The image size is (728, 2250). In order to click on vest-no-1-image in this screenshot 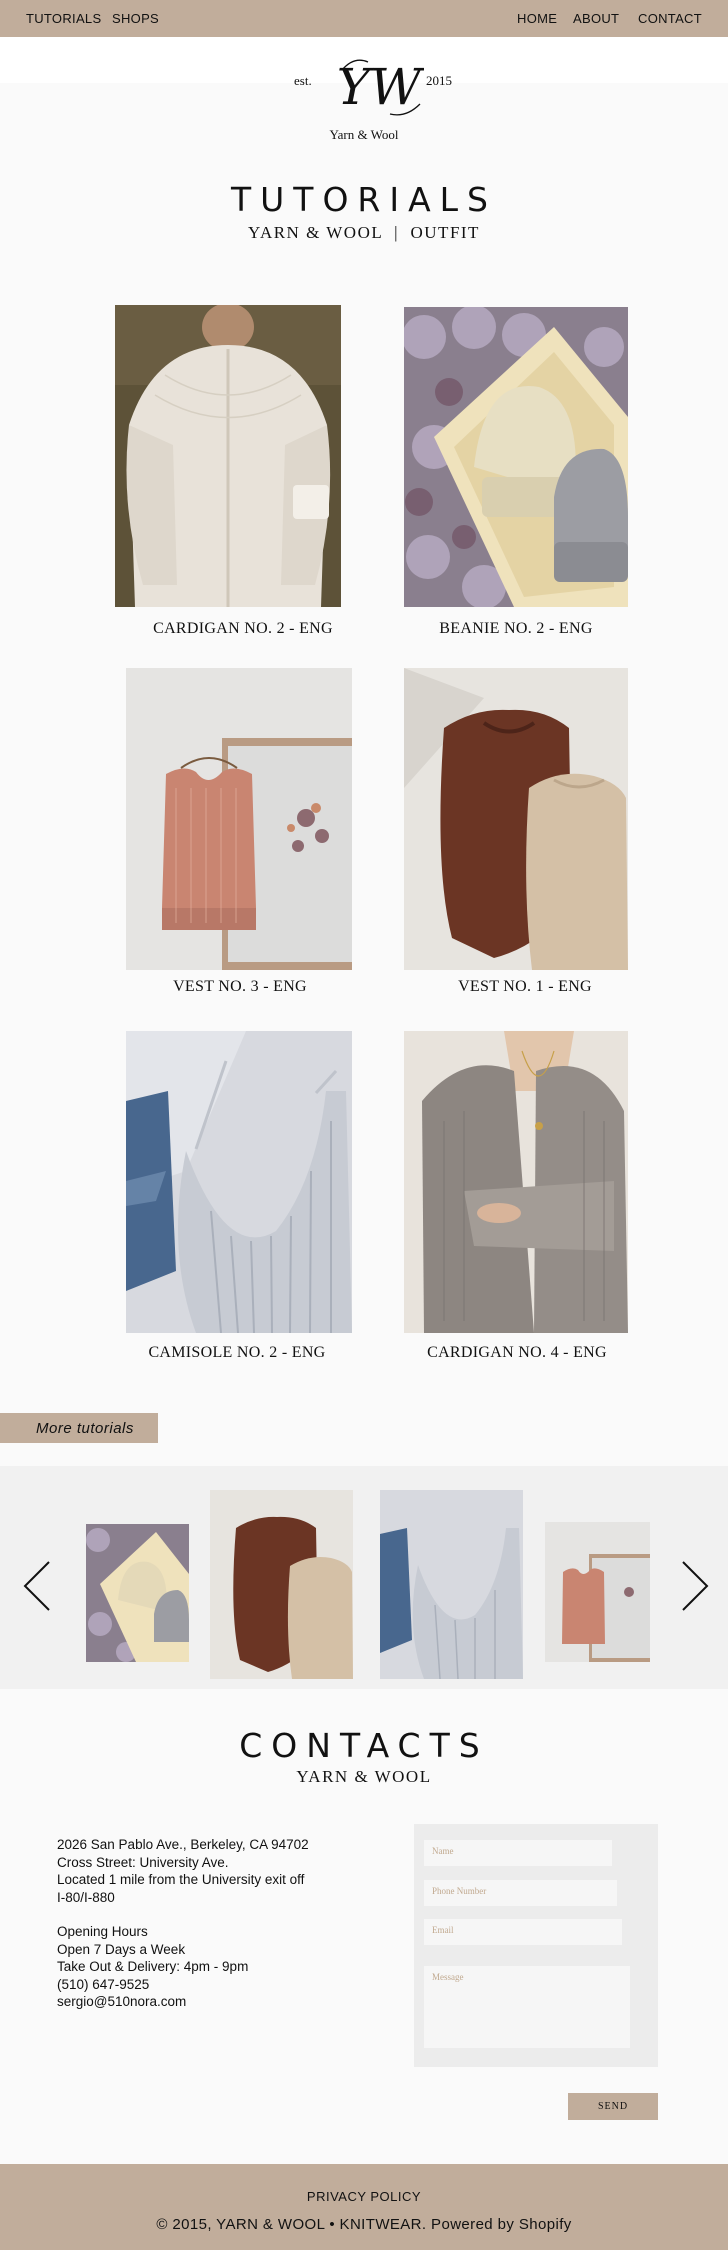, I will do `click(516, 819)`.